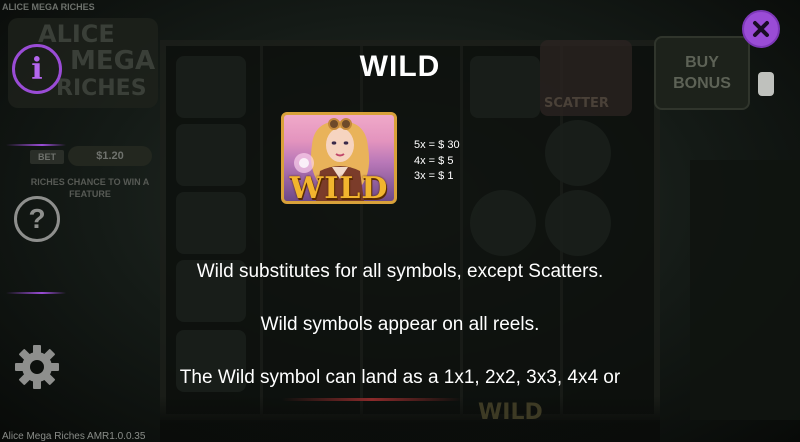  What do you see at coordinates (400, 324) in the screenshot?
I see `description-line: Wild symbols appear on all reels.` at bounding box center [400, 324].